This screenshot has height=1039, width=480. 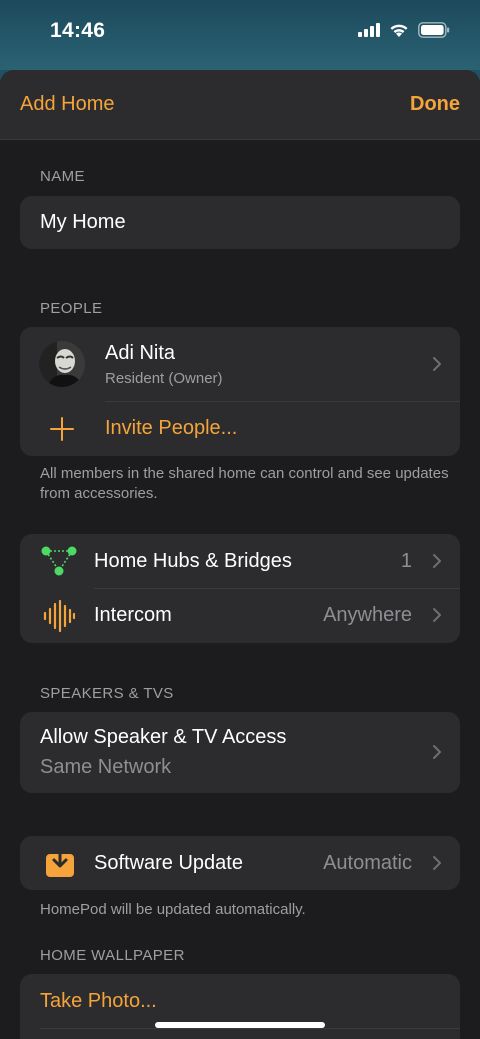 I want to click on home-hubs-label: Home Hubs & Bridges, so click(x=193, y=561).